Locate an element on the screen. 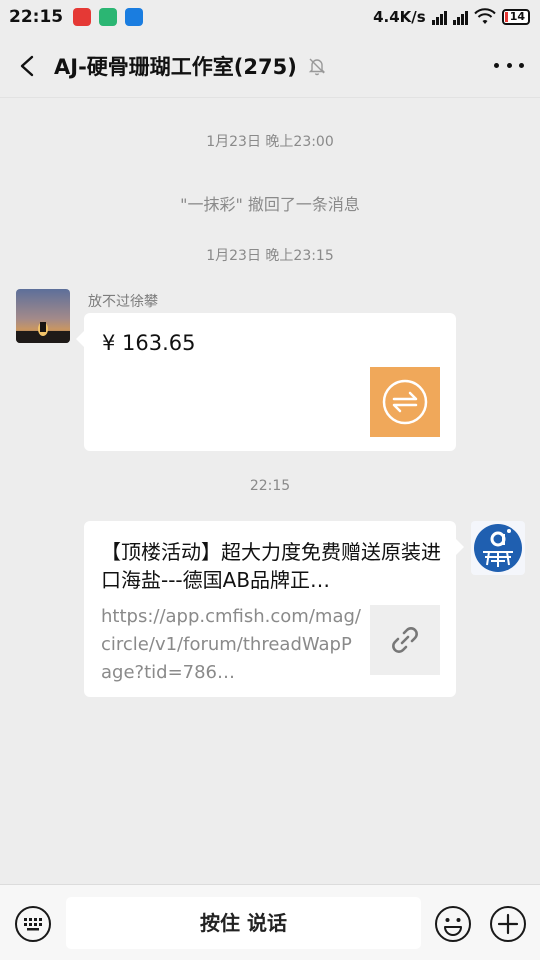 The width and height of the screenshot is (540, 960). transfer-amount: ¥ 163.65 is located at coordinates (149, 343).